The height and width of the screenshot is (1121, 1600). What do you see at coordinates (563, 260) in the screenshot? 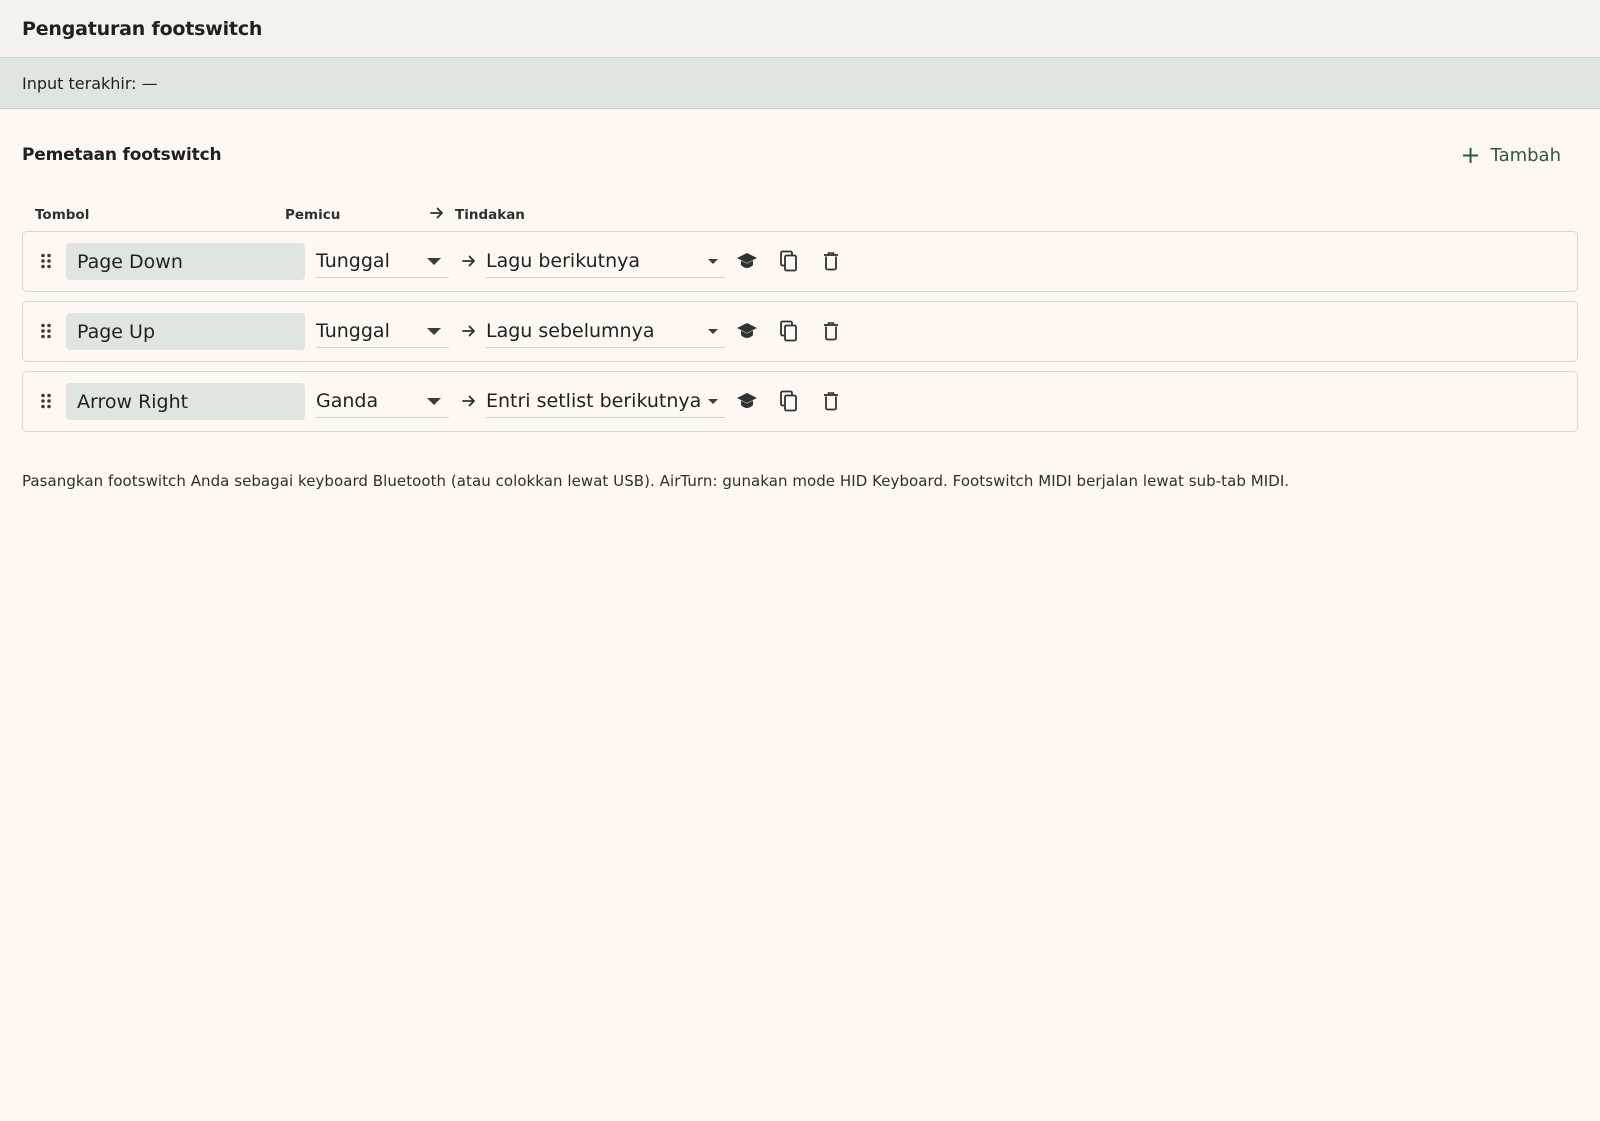
I see `action-value: Lagu berikutnya` at bounding box center [563, 260].